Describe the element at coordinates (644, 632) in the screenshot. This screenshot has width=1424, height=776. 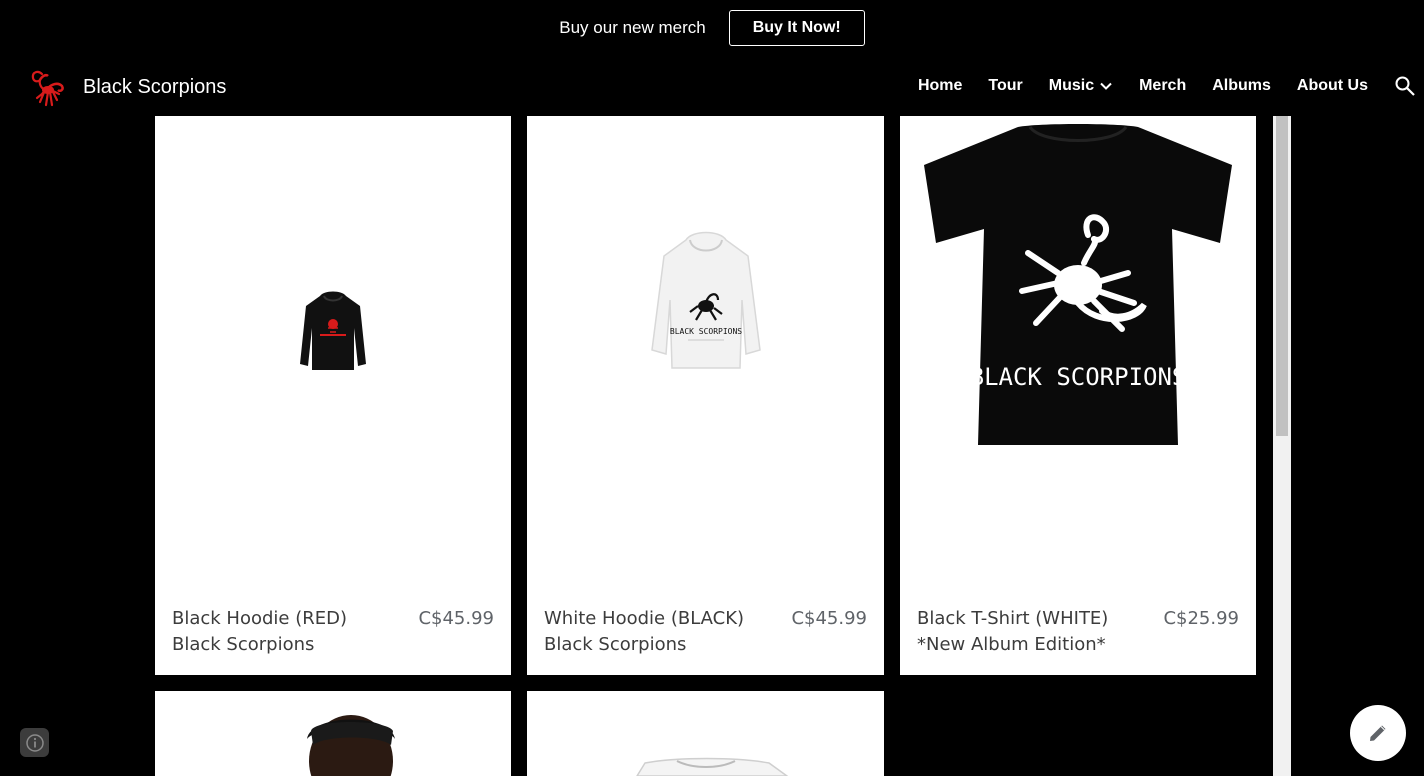
I see `product-name: White Hoodie (BLACK) Black Scorpions` at that location.